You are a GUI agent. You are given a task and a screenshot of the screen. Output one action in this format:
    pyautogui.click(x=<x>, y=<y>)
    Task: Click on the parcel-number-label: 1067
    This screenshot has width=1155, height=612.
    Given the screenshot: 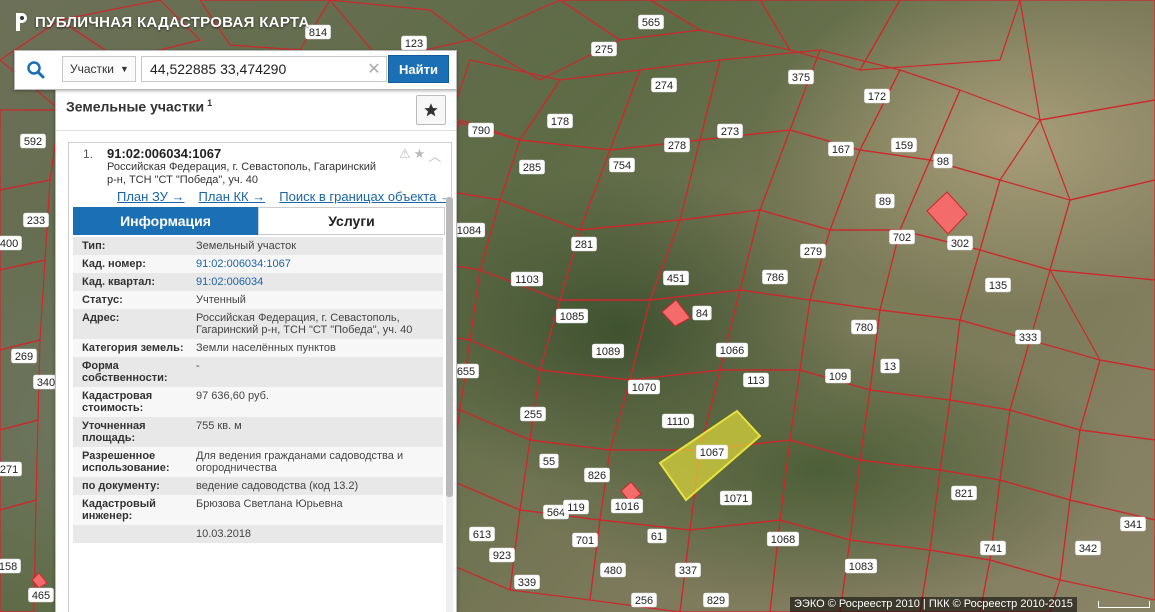 What is the action you would take?
    pyautogui.click(x=712, y=452)
    